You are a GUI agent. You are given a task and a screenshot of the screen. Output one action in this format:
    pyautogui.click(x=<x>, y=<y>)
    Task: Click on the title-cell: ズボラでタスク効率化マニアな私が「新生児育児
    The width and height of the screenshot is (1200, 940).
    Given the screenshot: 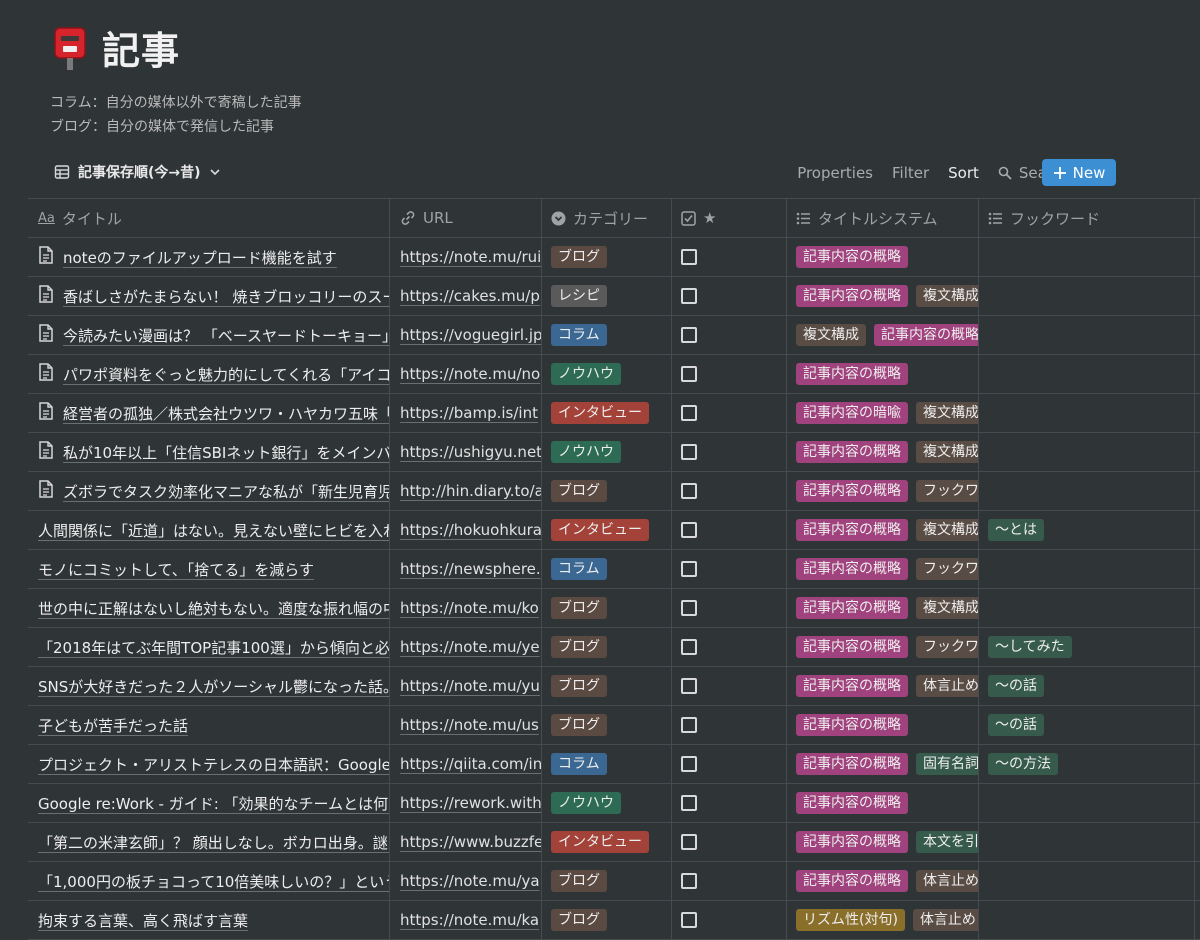 What is the action you would take?
    pyautogui.click(x=209, y=491)
    